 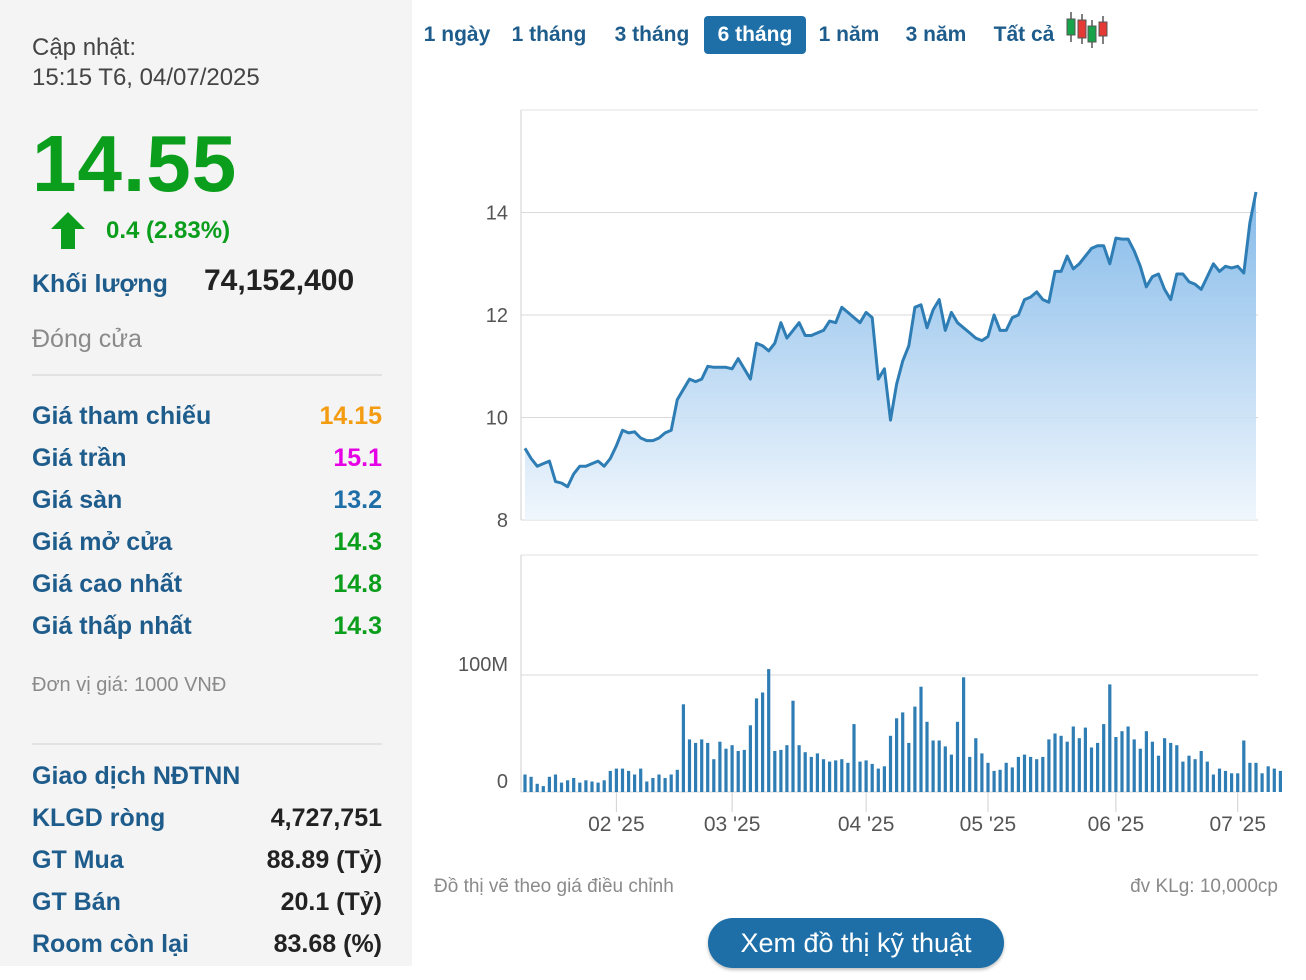 I want to click on tab-3-months: 3 tháng, so click(x=652, y=35).